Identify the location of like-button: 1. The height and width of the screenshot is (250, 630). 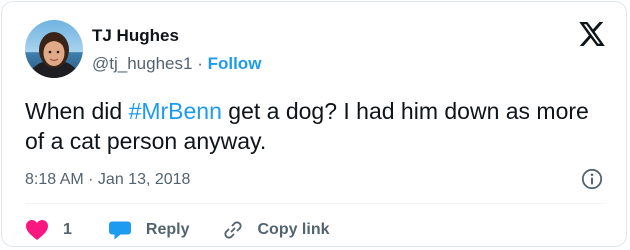
(48, 230).